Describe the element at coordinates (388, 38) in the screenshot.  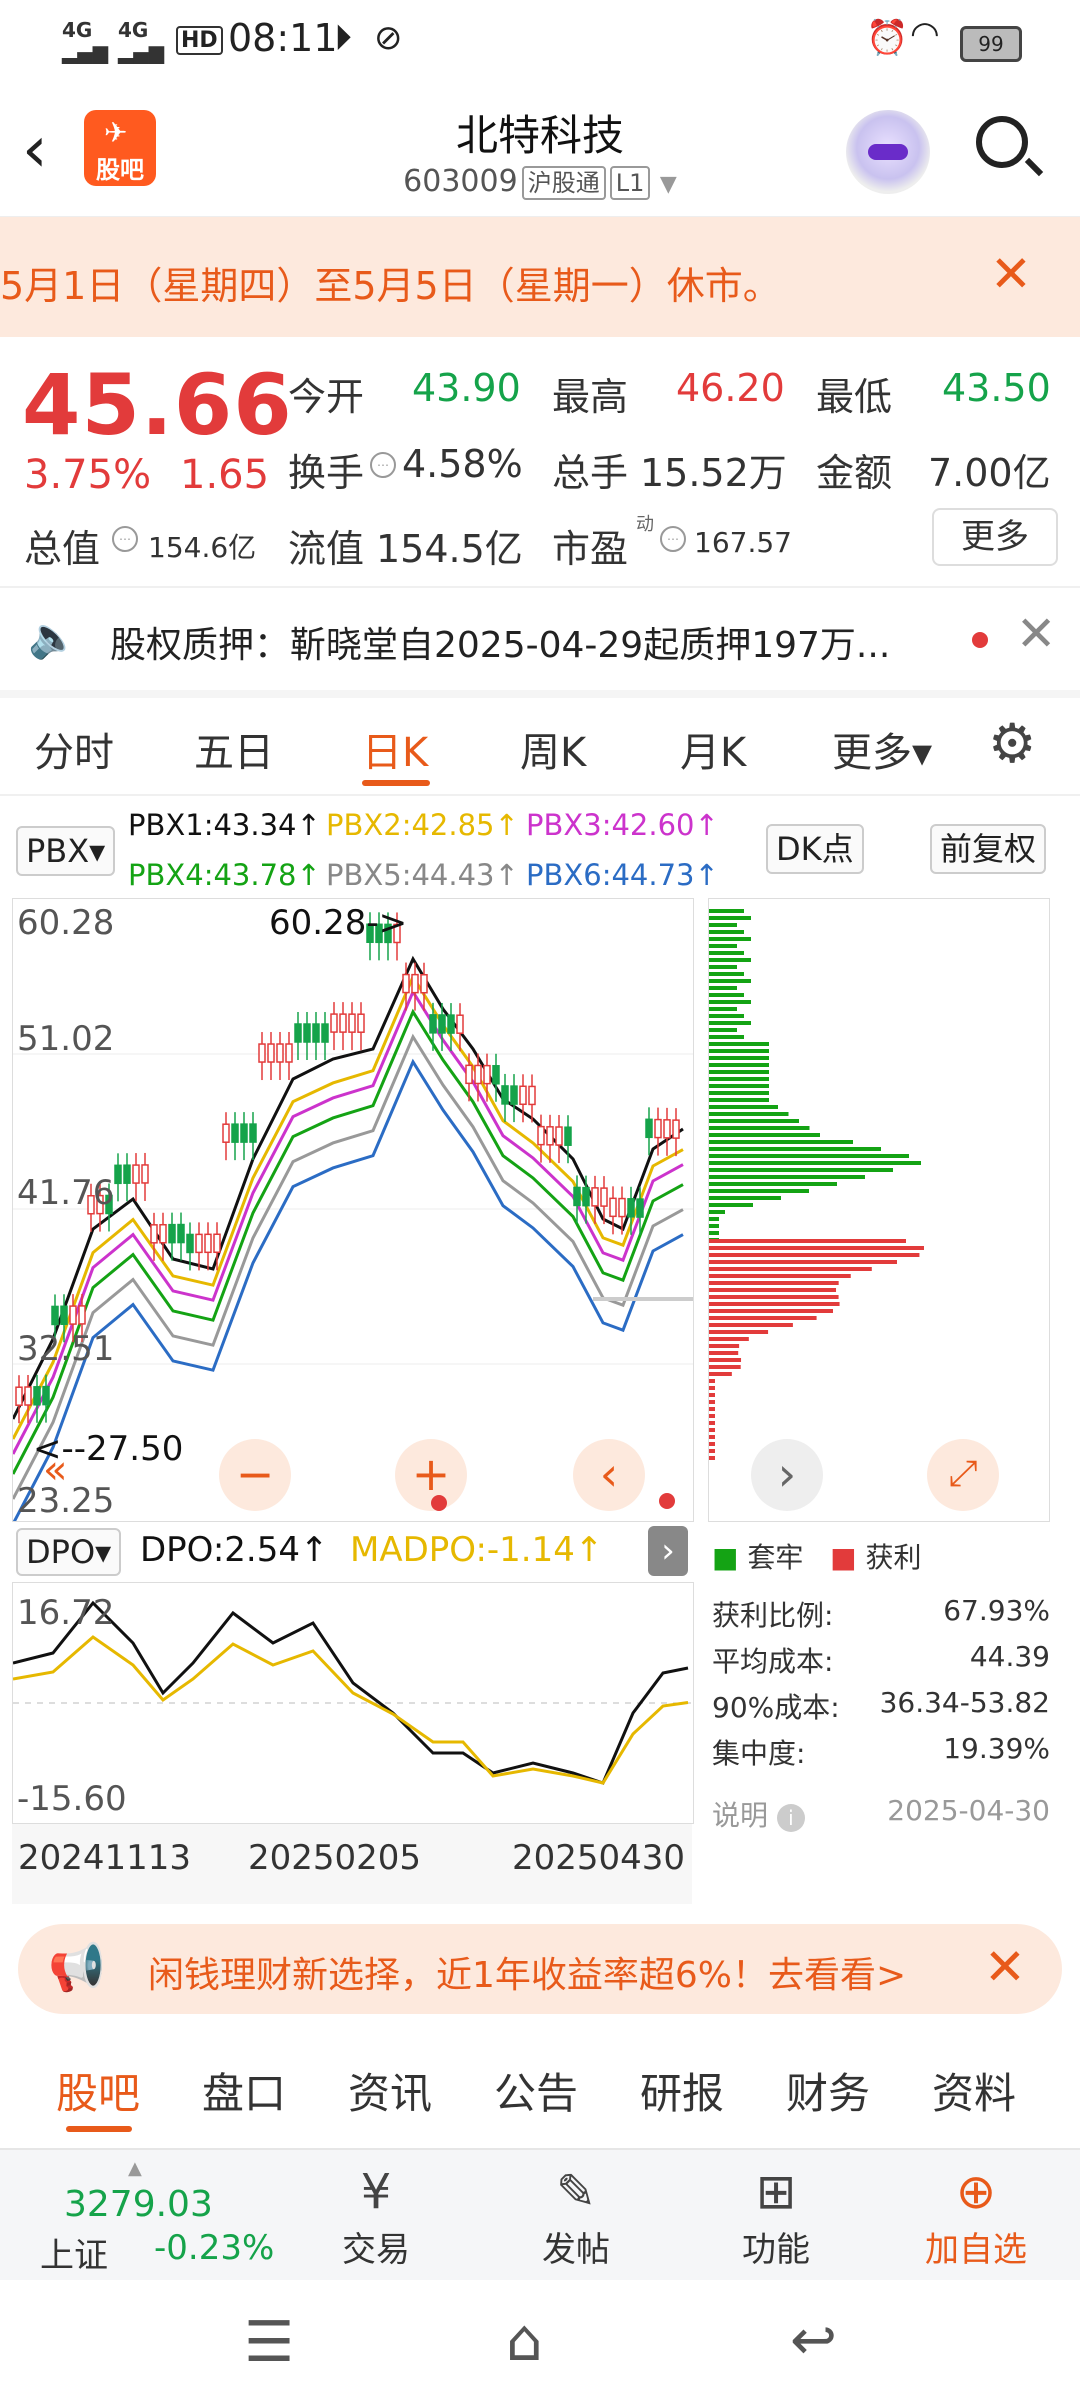
I see `app-icon: ⊘` at that location.